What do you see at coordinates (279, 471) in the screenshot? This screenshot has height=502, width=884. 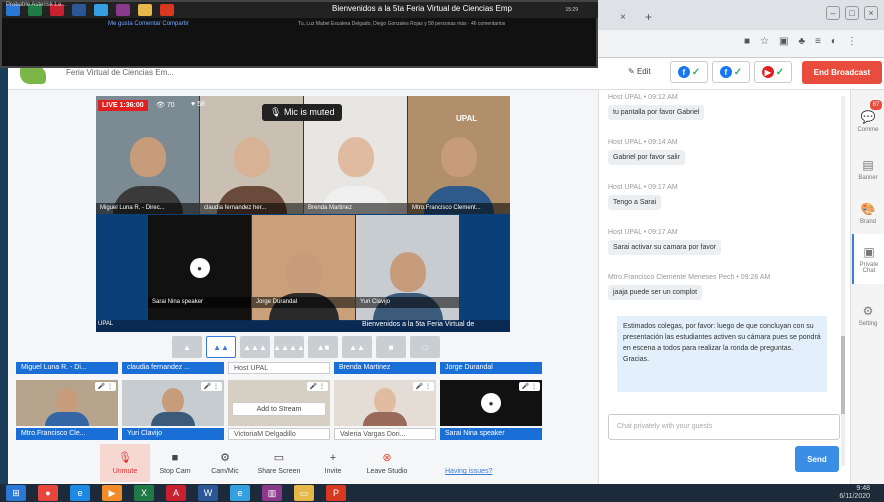 I see `control-label: Share Screen` at bounding box center [279, 471].